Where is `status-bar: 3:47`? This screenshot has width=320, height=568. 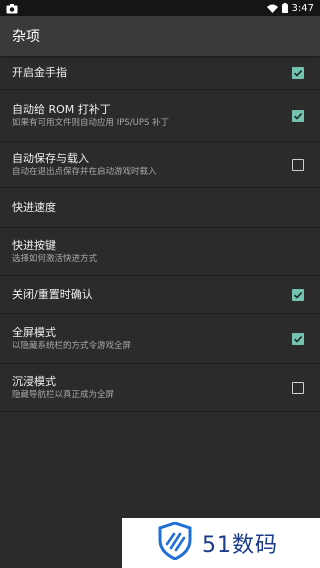
status-bar: 3:47 is located at coordinates (160, 8).